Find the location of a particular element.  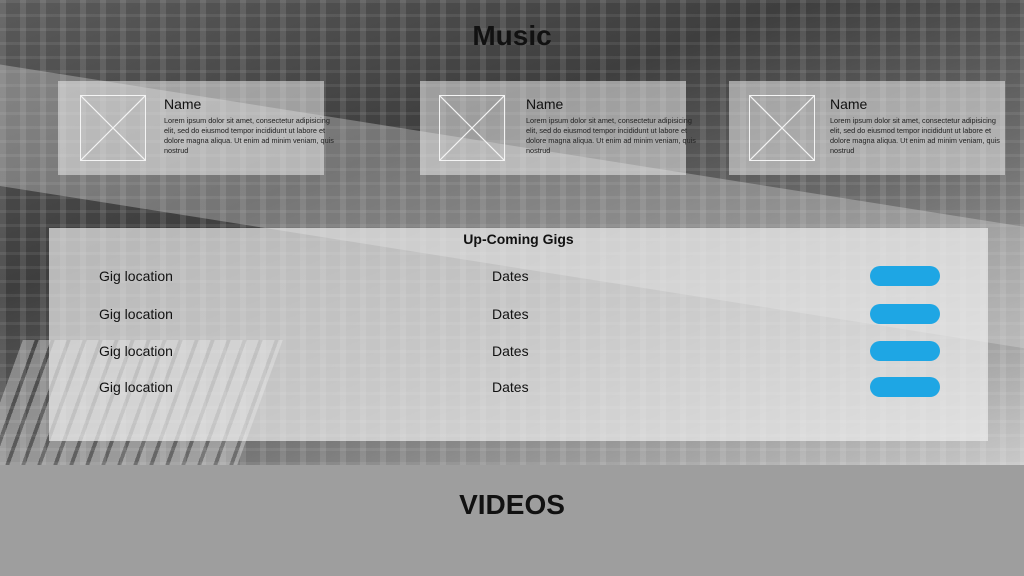

videos-title: VIDEOS is located at coordinates (512, 504).